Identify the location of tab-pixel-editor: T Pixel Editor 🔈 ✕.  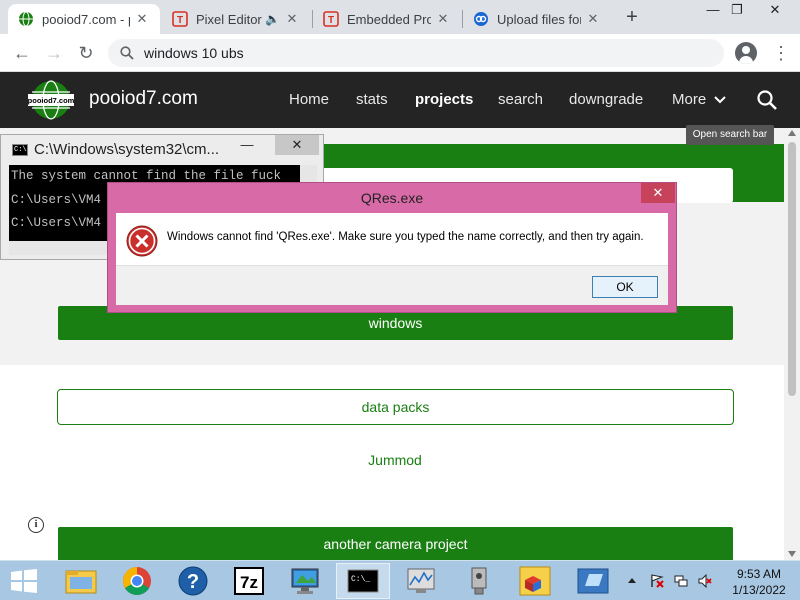
(236, 19).